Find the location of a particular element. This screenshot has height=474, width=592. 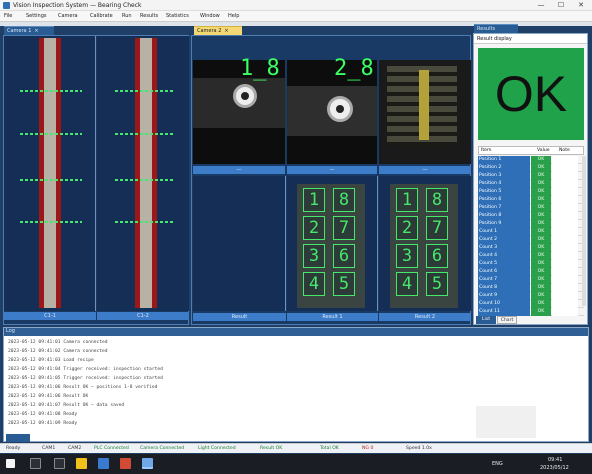

tab-camera-1: Camera 1 × is located at coordinates (29, 30).